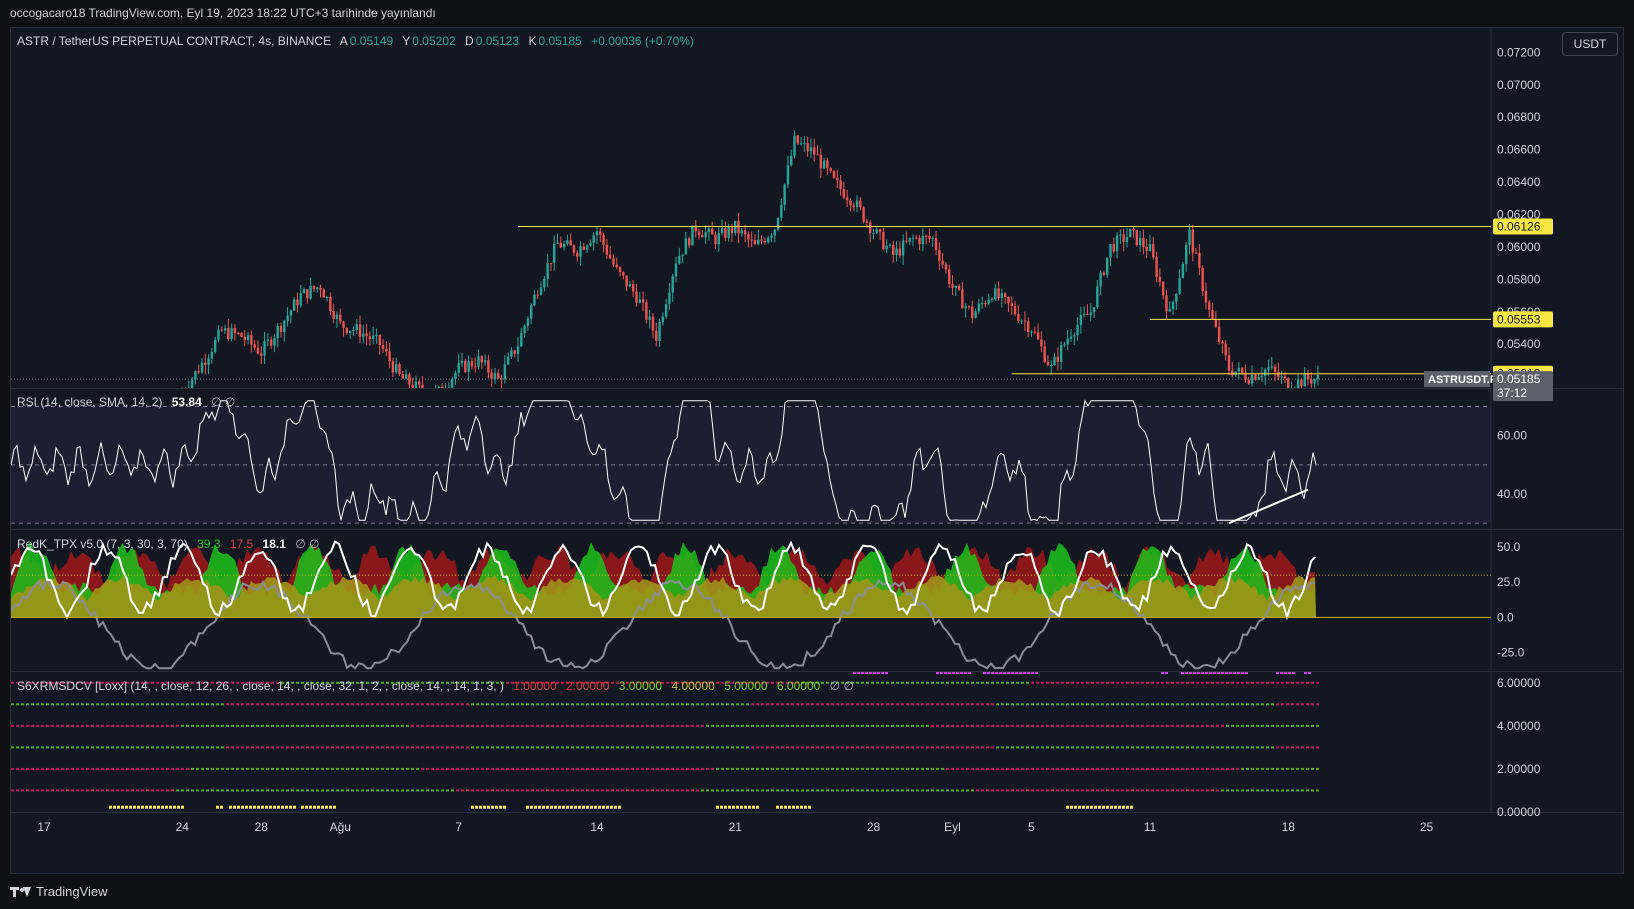  Describe the element at coordinates (262, 827) in the screenshot. I see `x-tick-label-2: 28` at that location.